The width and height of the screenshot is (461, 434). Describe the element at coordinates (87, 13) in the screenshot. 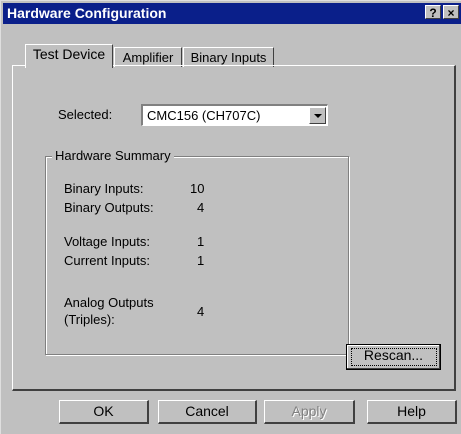

I see `window-title: Hardware Configuration` at that location.